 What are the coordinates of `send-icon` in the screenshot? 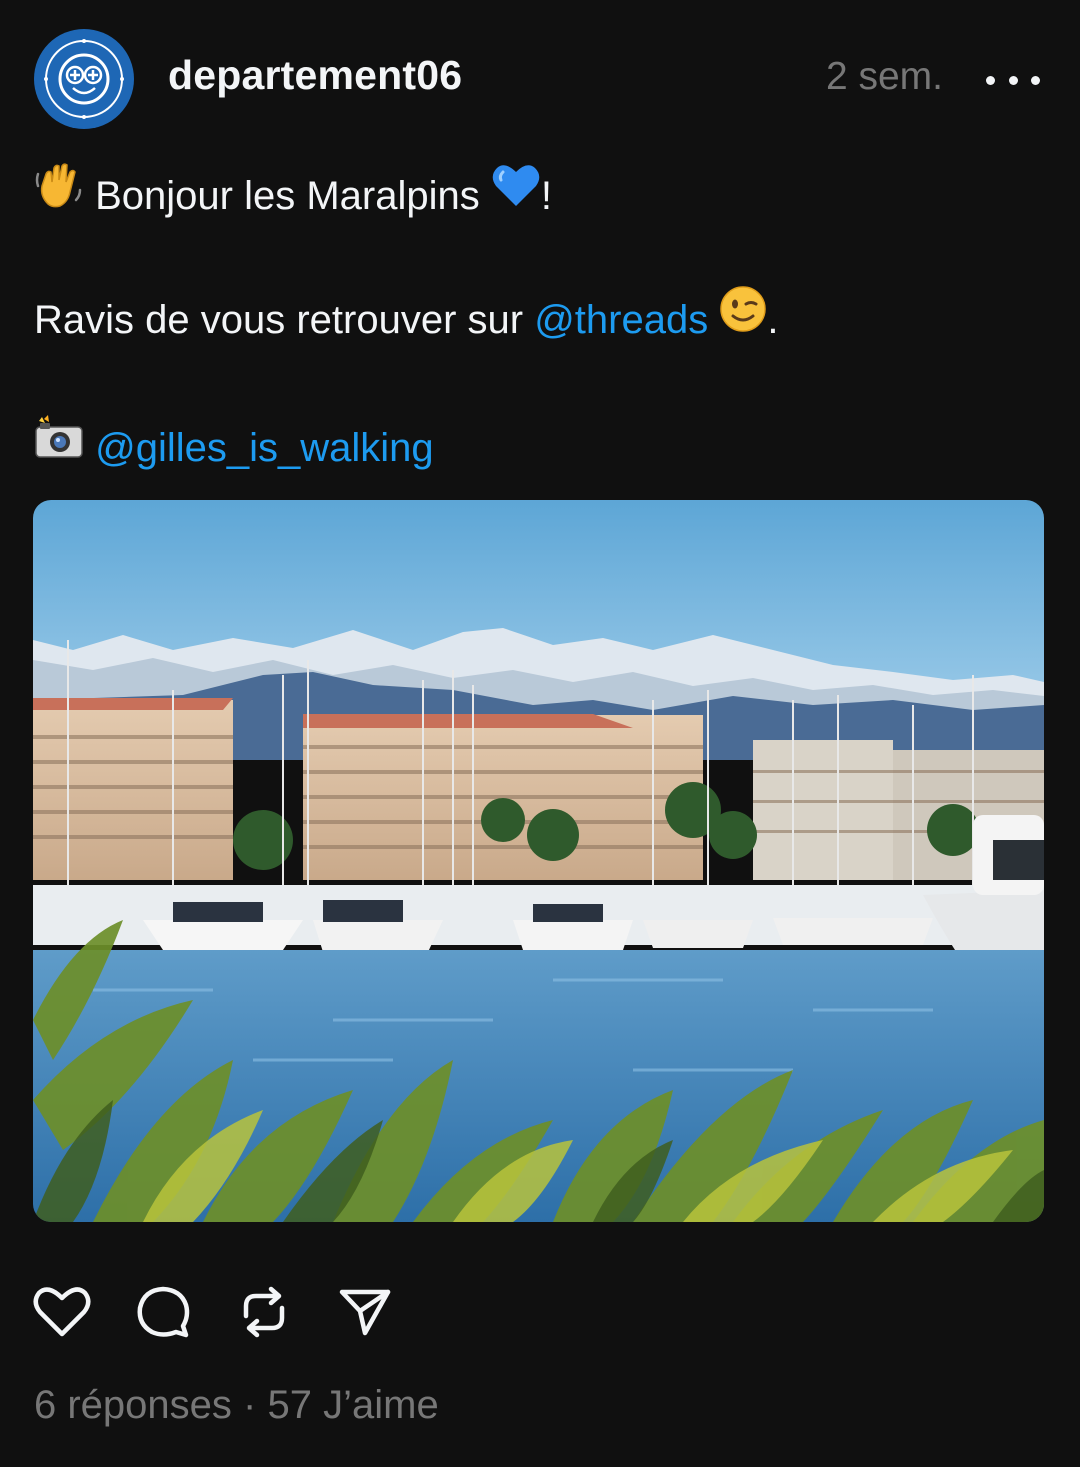 It's located at (365, 1312).